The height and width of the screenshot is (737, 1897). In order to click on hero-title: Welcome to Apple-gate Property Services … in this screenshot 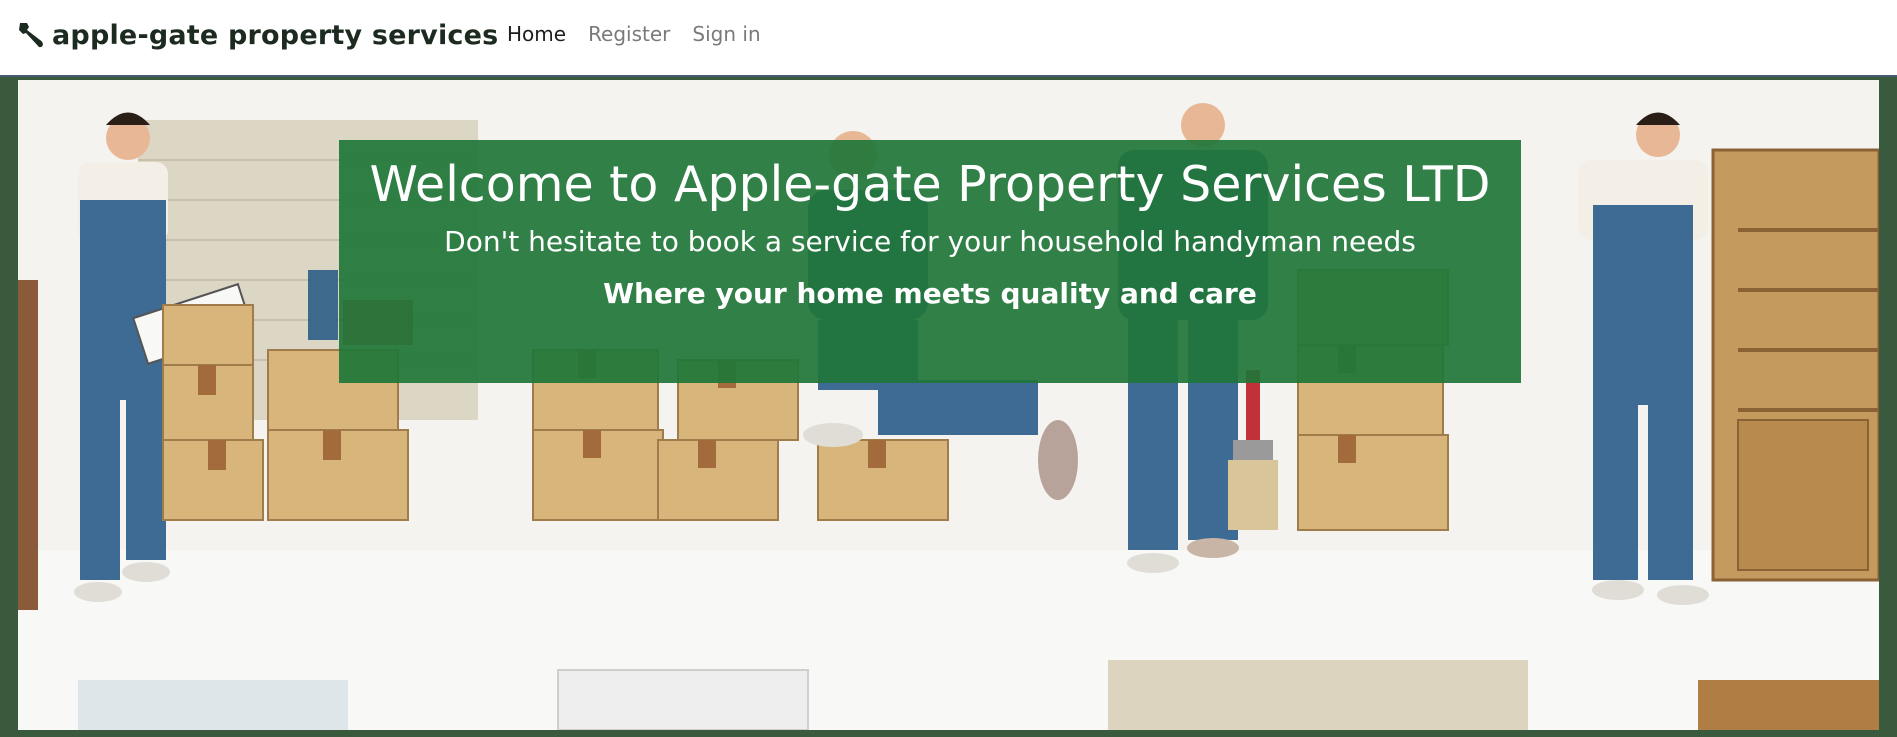, I will do `click(930, 184)`.